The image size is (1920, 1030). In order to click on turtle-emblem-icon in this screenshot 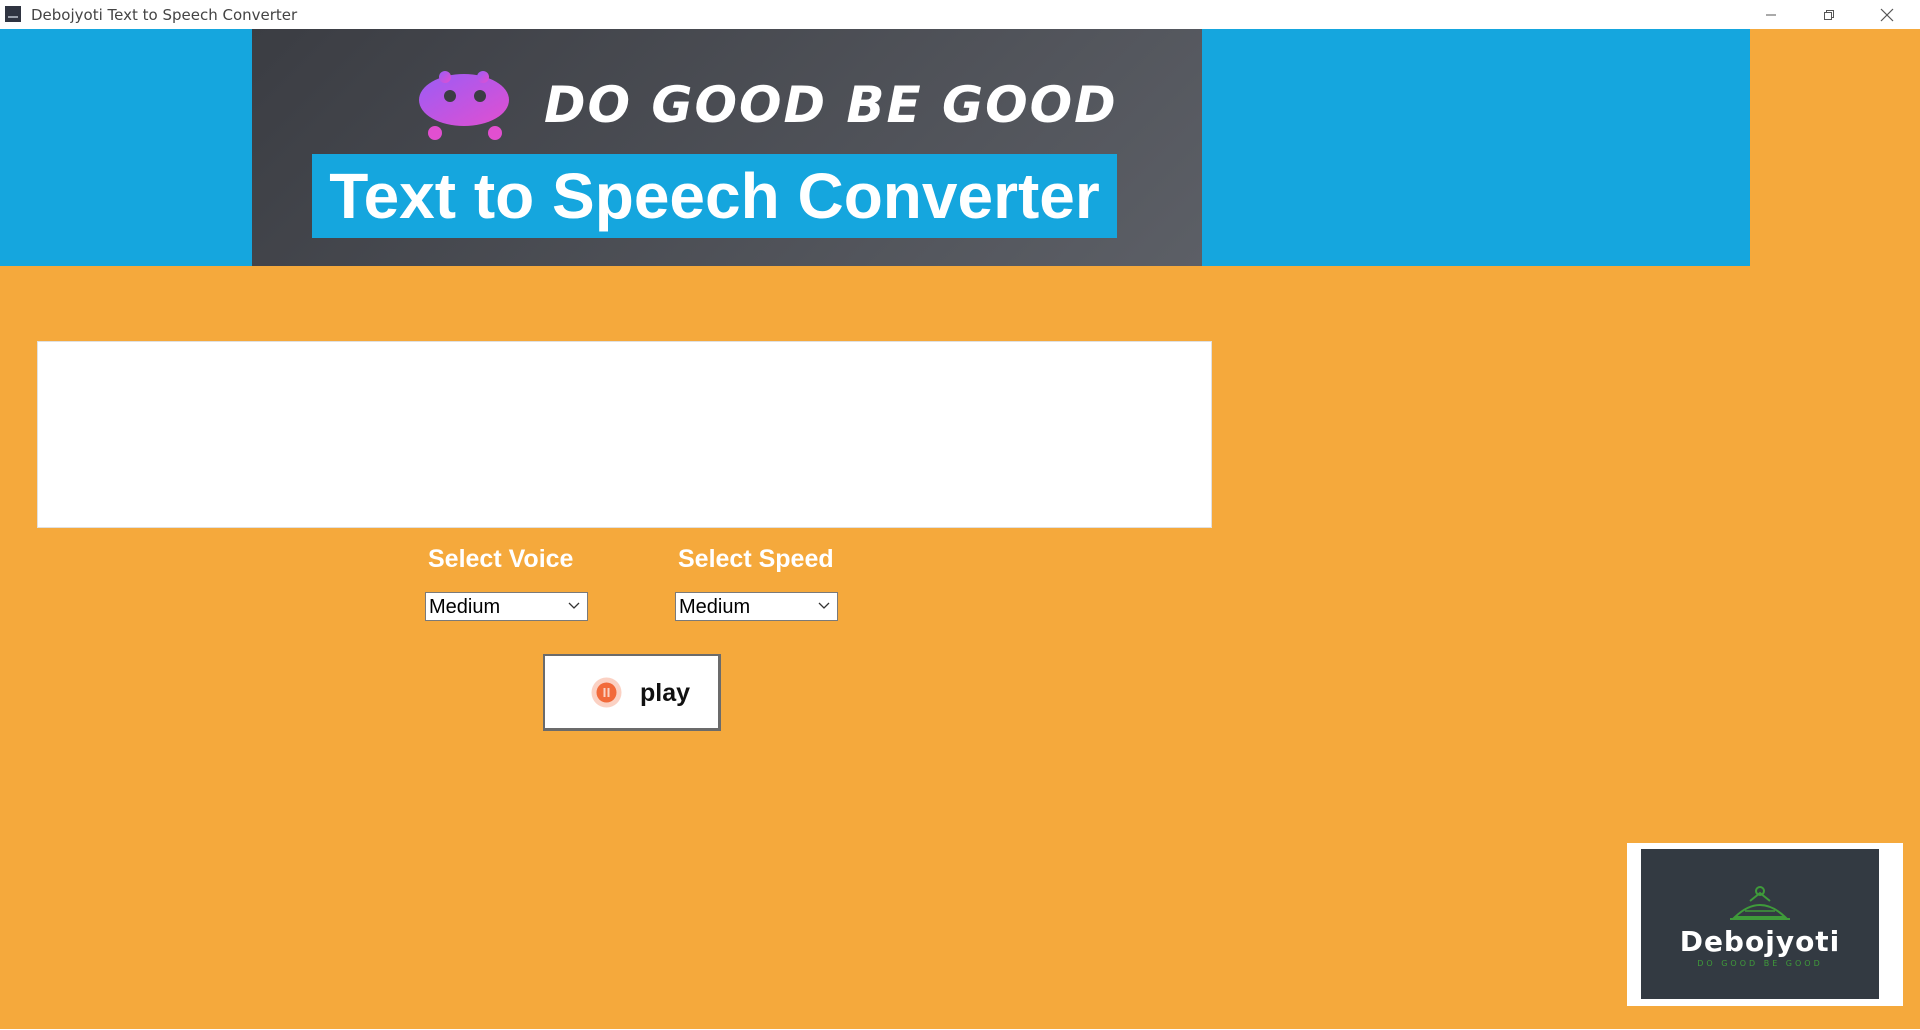, I will do `click(1760, 903)`.